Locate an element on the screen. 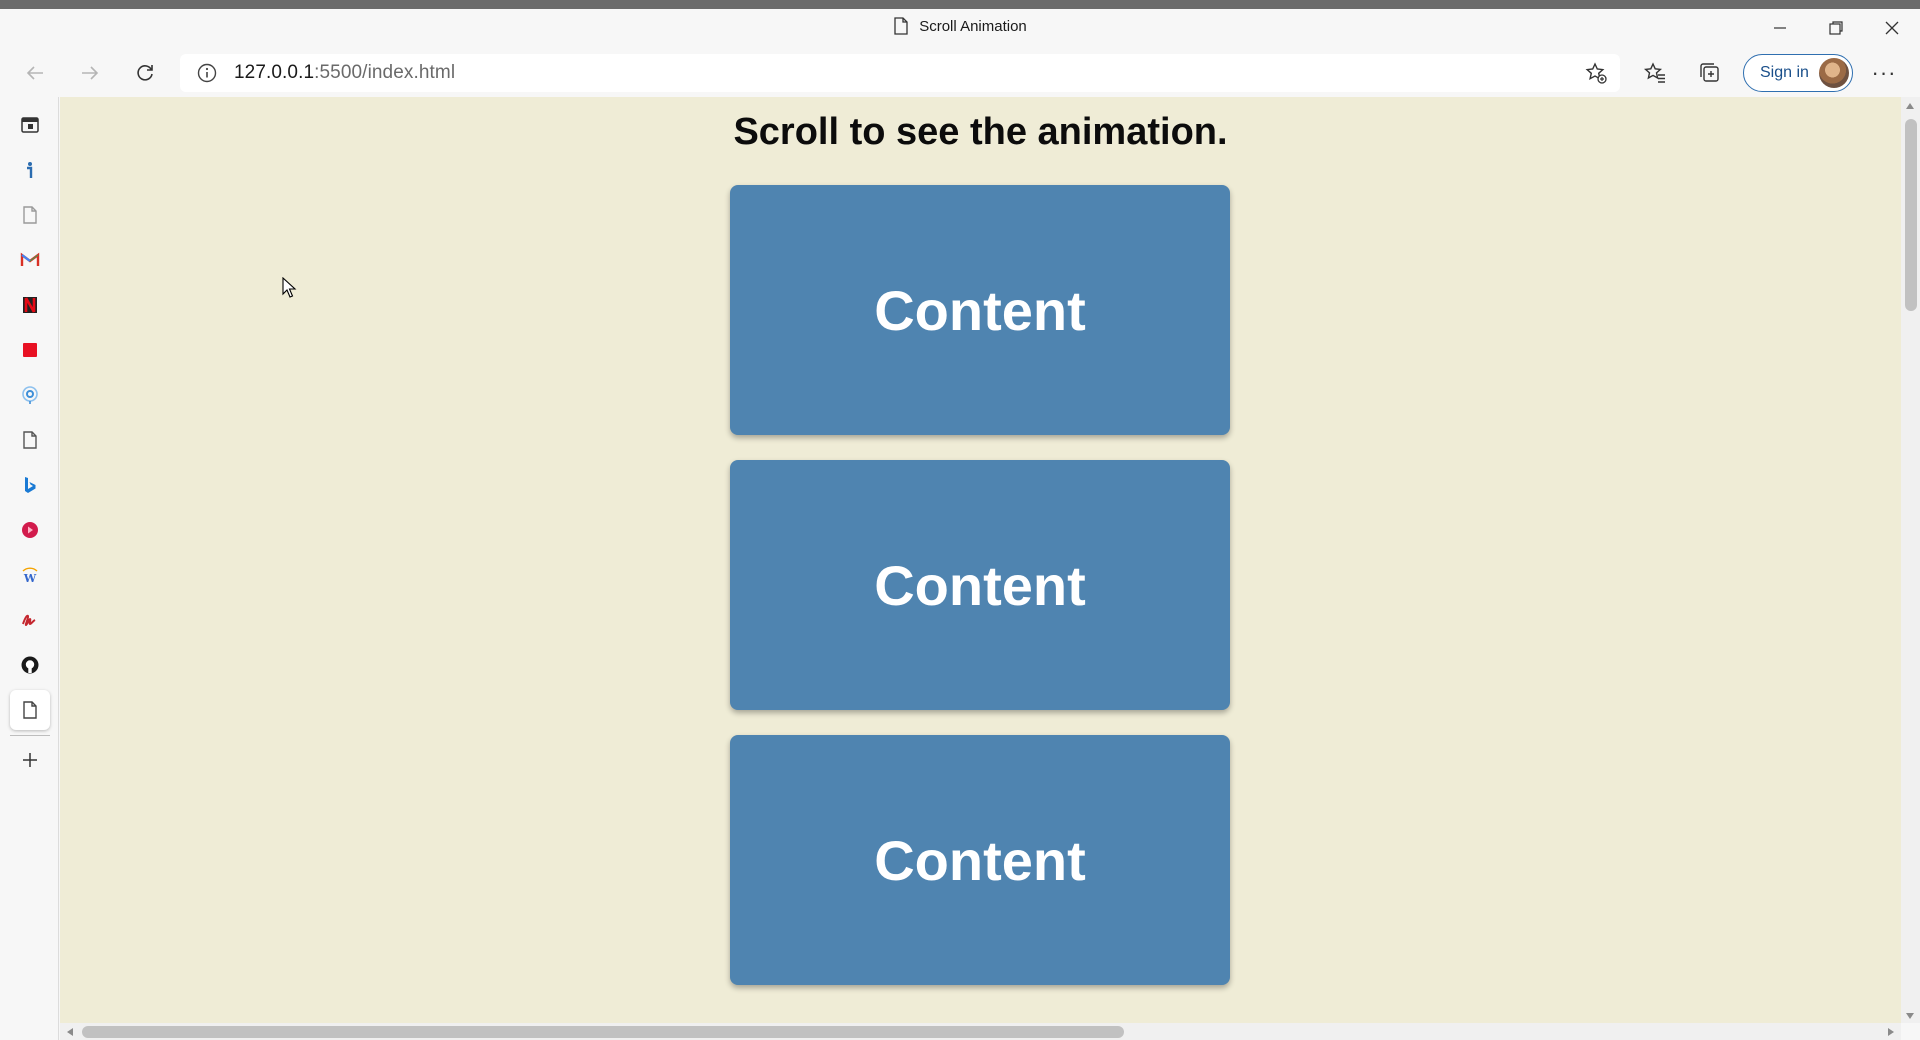 This screenshot has width=1920, height=1040. address-bar: 127.0.0.1:5500/index.html is located at coordinates (900, 73).